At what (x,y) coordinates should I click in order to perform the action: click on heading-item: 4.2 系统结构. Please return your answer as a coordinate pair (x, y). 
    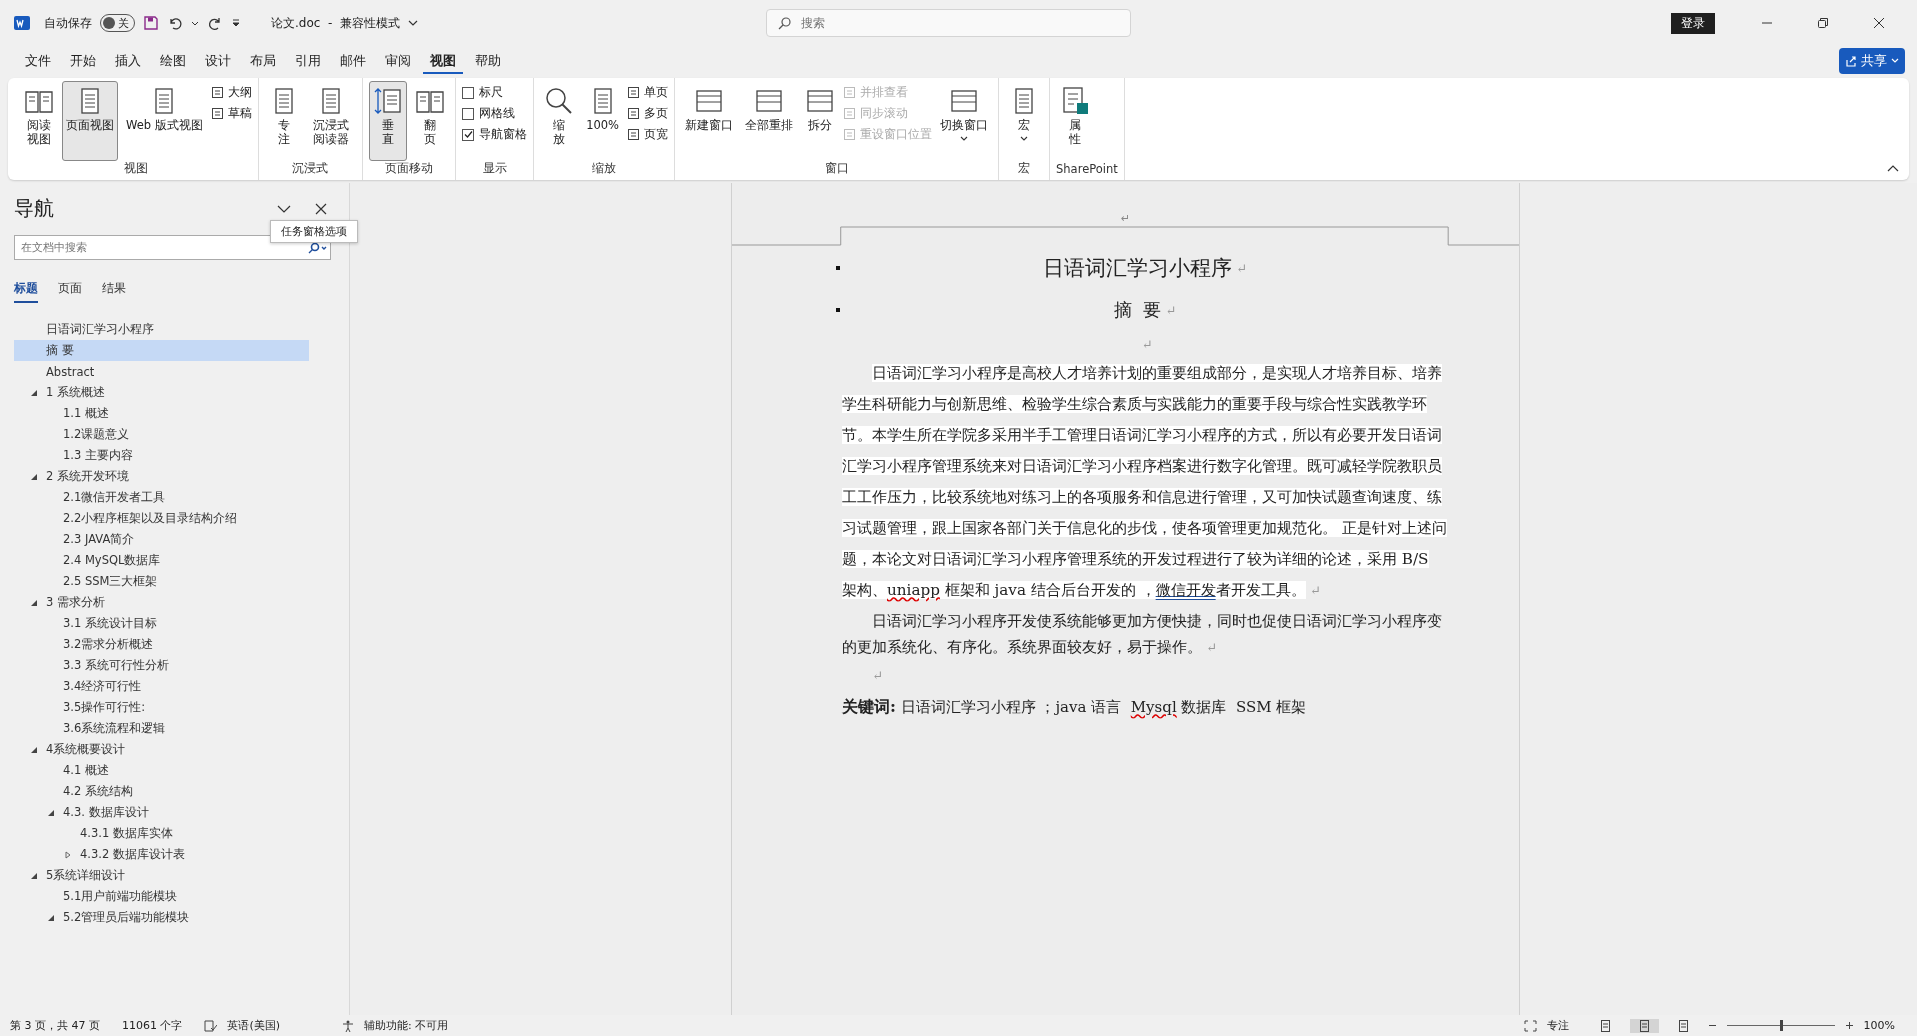
    Looking at the image, I should click on (98, 791).